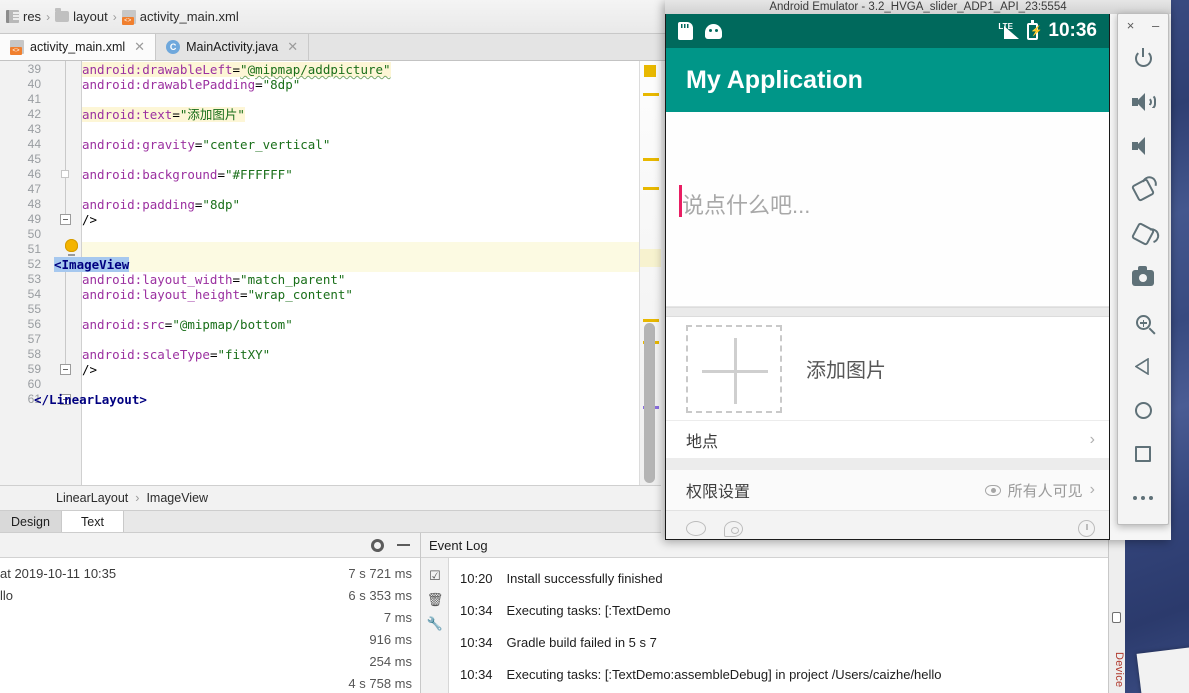 This screenshot has height=693, width=1189. Describe the element at coordinates (733, 528) in the screenshot. I see `comment-icon` at that location.